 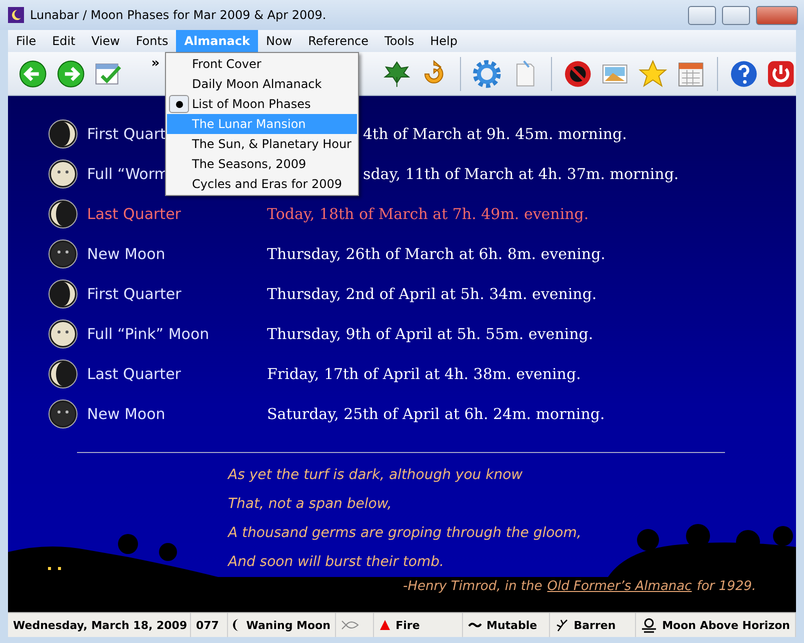 I want to click on menu-item: Now, so click(x=279, y=41).